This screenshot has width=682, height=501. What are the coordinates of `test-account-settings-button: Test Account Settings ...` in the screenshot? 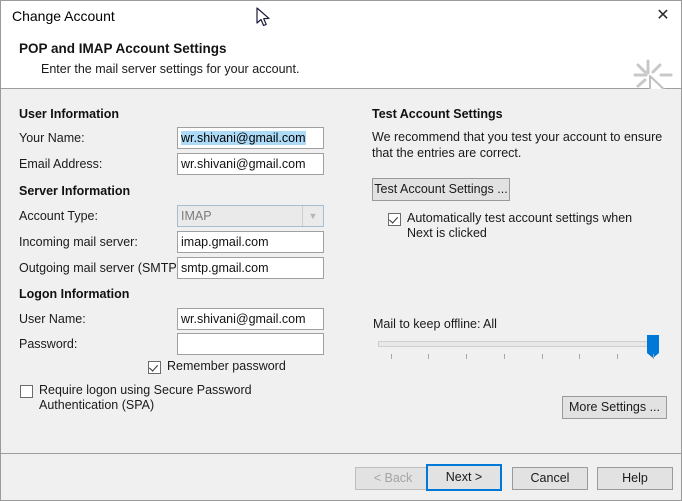 It's located at (441, 189).